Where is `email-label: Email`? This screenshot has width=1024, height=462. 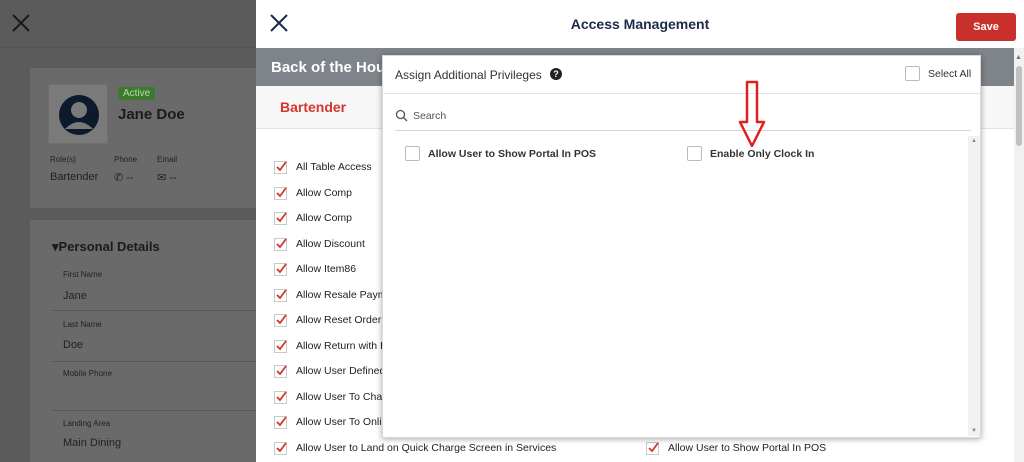 email-label: Email is located at coordinates (167, 159).